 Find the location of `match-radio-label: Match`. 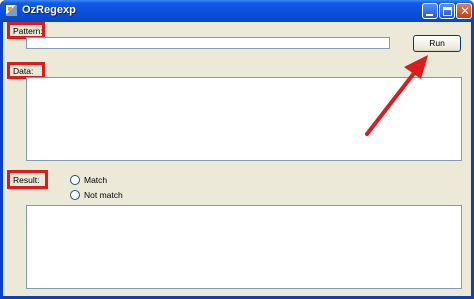

match-radio-label: Match is located at coordinates (96, 180).